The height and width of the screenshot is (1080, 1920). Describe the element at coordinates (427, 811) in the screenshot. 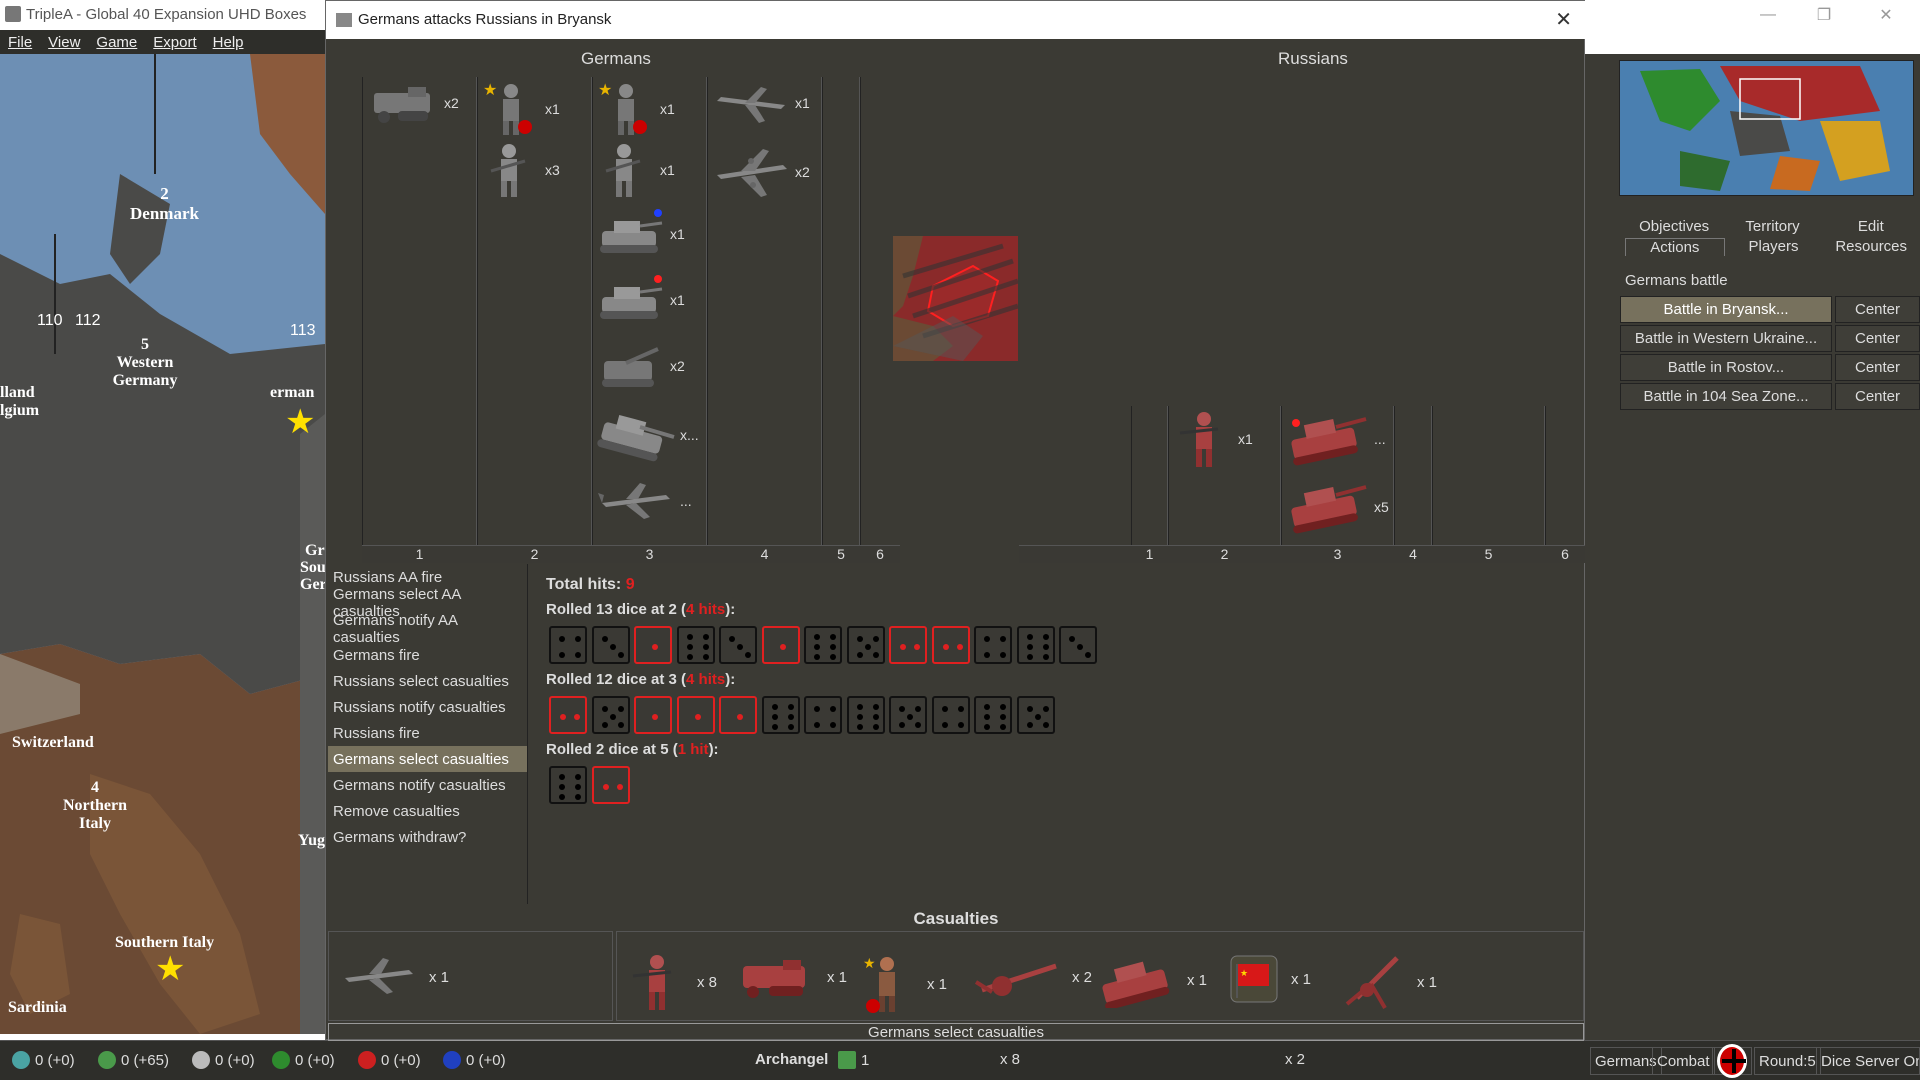

I see `step-item: Remove casualties` at that location.